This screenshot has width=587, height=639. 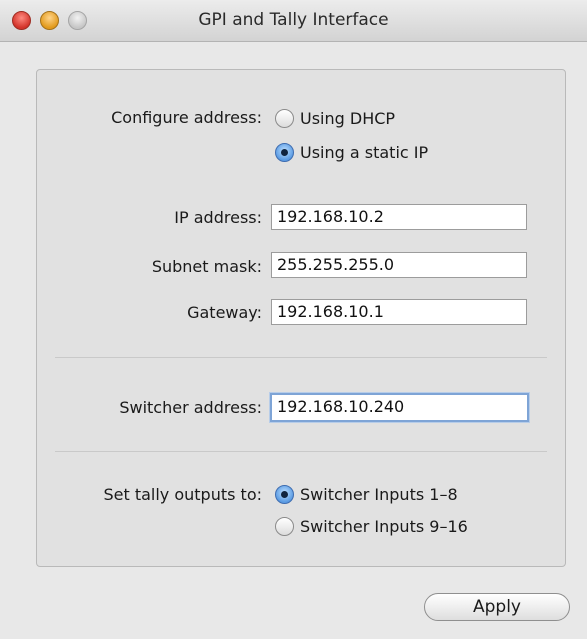 What do you see at coordinates (348, 118) in the screenshot?
I see `radio-label: Using DHCP` at bounding box center [348, 118].